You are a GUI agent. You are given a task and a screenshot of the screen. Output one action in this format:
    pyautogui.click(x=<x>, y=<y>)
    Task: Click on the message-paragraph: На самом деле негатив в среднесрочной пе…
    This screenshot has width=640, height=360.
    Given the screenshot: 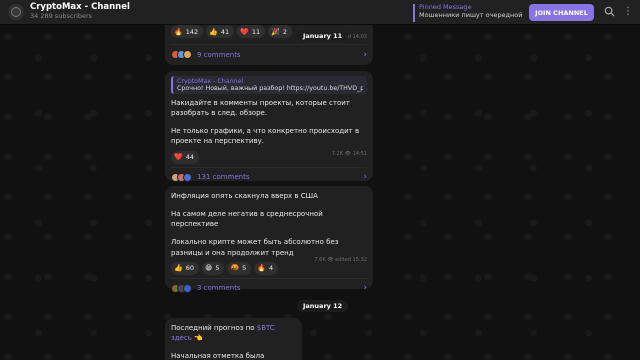 What is the action you would take?
    pyautogui.click(x=247, y=219)
    